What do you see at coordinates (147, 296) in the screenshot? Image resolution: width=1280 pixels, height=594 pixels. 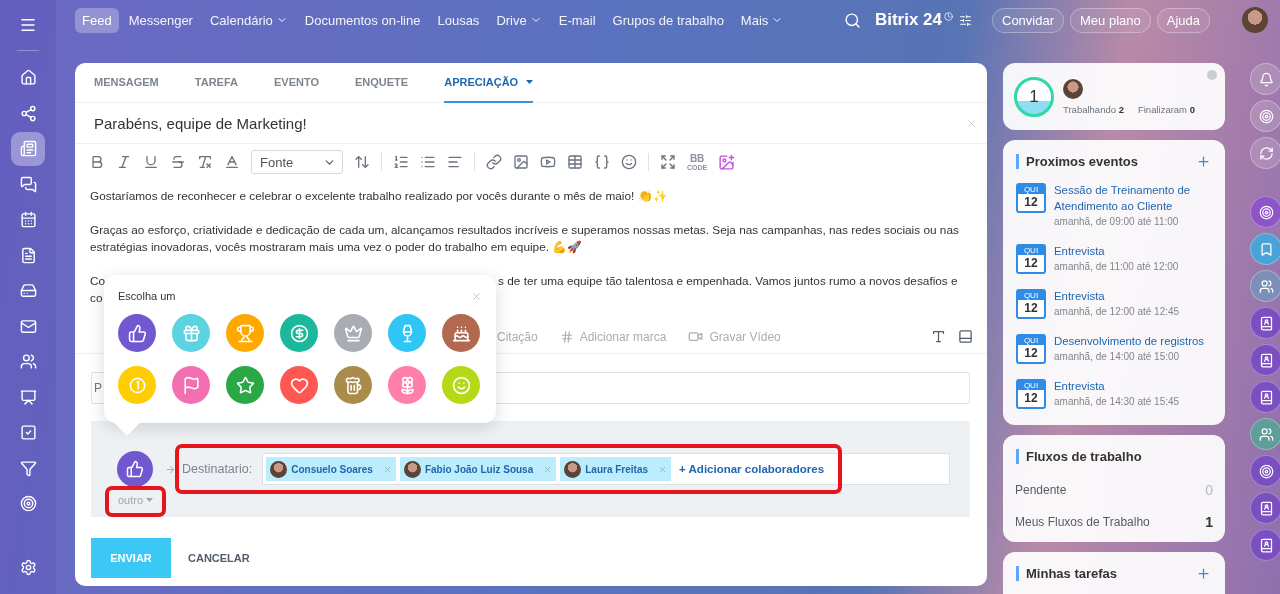 I see `popup-title: Escolha um` at bounding box center [147, 296].